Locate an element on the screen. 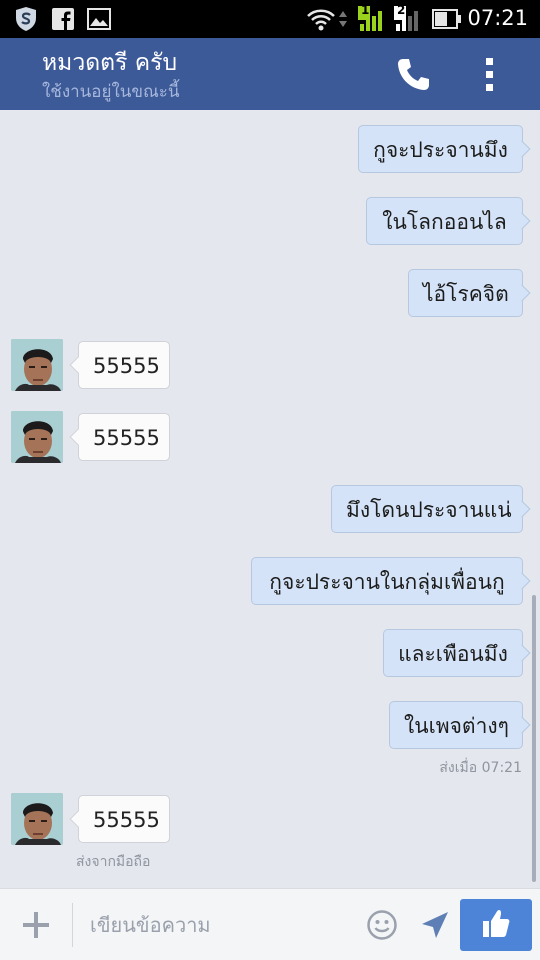 The height and width of the screenshot is (960, 540). status-bar: 1 2 07:21 is located at coordinates (270, 19).